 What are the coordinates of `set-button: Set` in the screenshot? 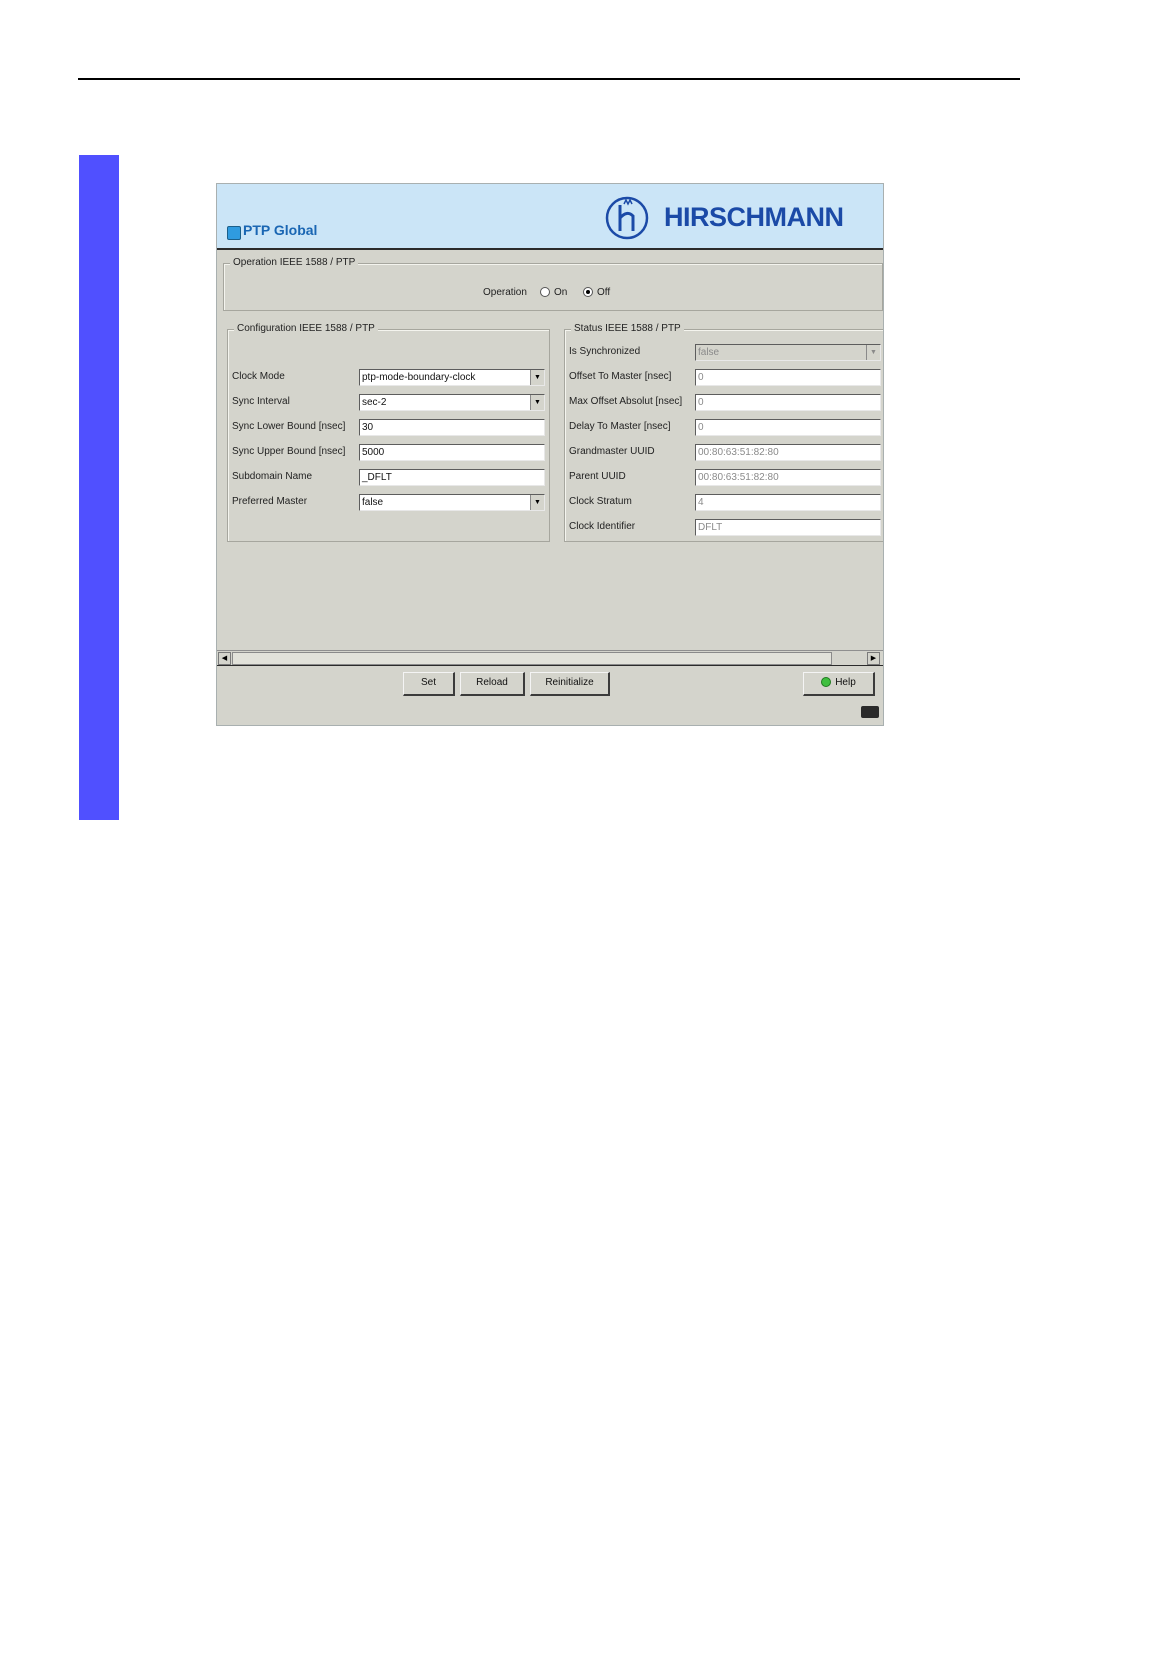 It's located at (429, 684).